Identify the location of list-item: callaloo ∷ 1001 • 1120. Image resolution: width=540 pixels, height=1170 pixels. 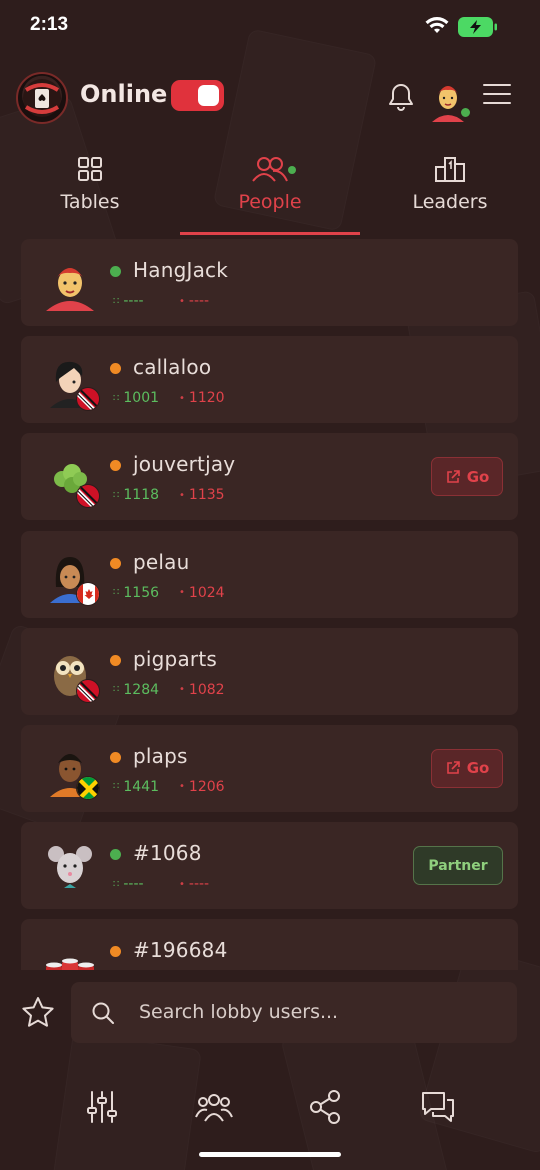
(269, 380).